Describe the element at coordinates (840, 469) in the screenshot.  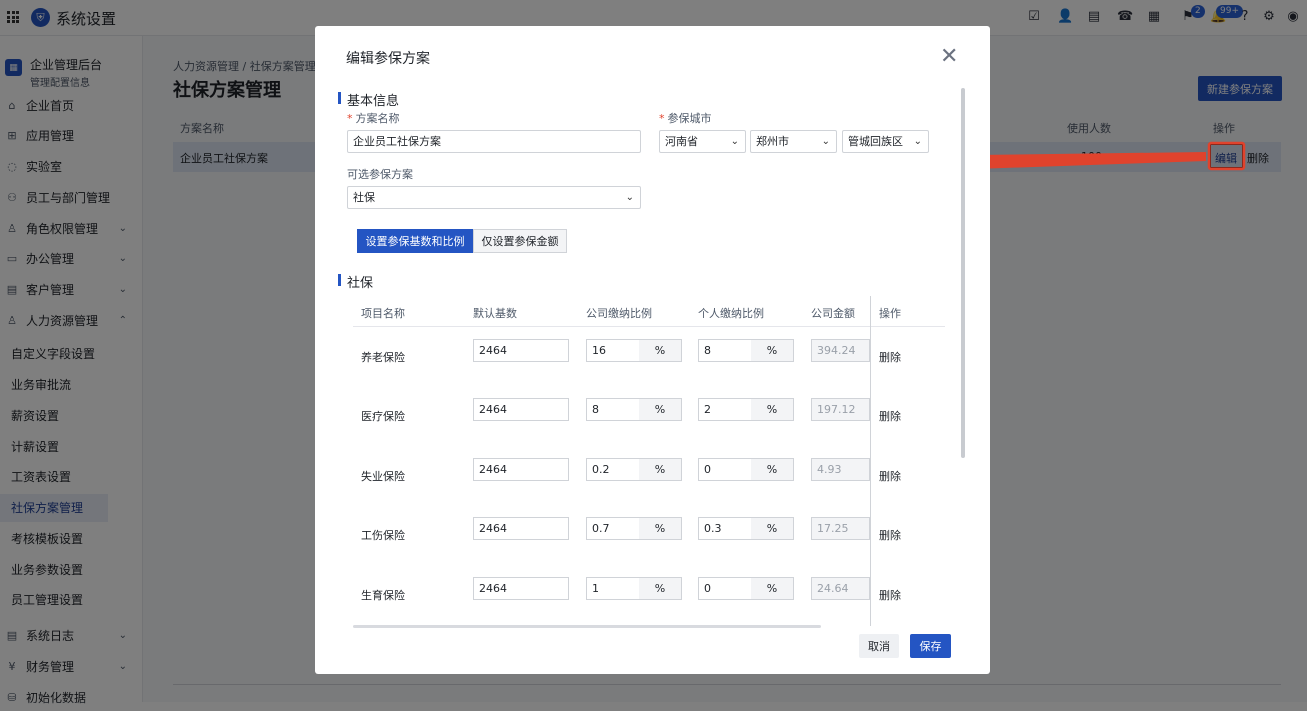
I see `company-amount-field: 4.93` at that location.